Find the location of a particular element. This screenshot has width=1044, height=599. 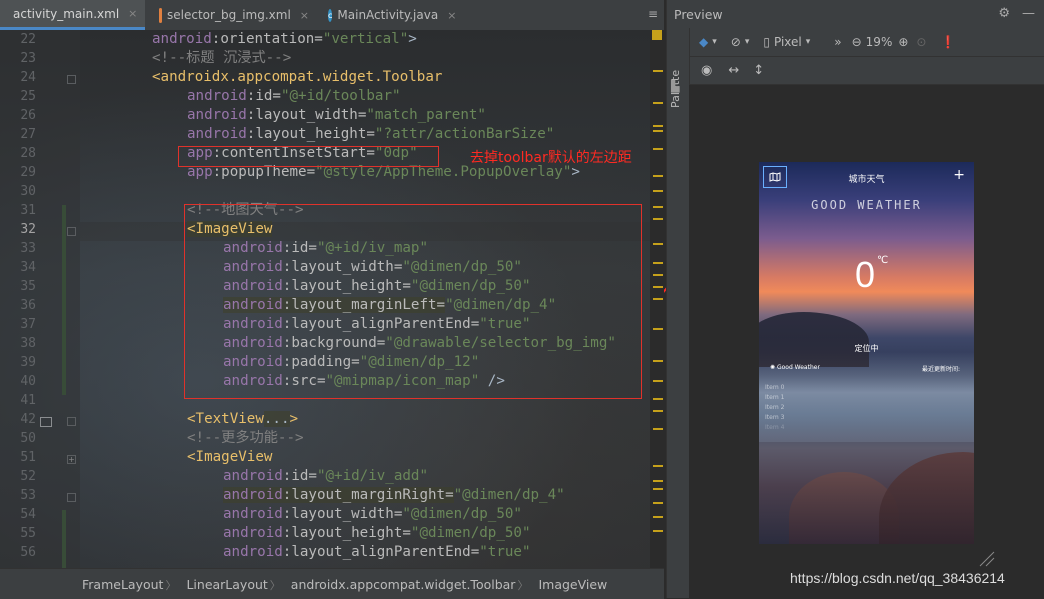

code-line-55: android:layout_height="@dimen/dp_50" is located at coordinates (377, 533).